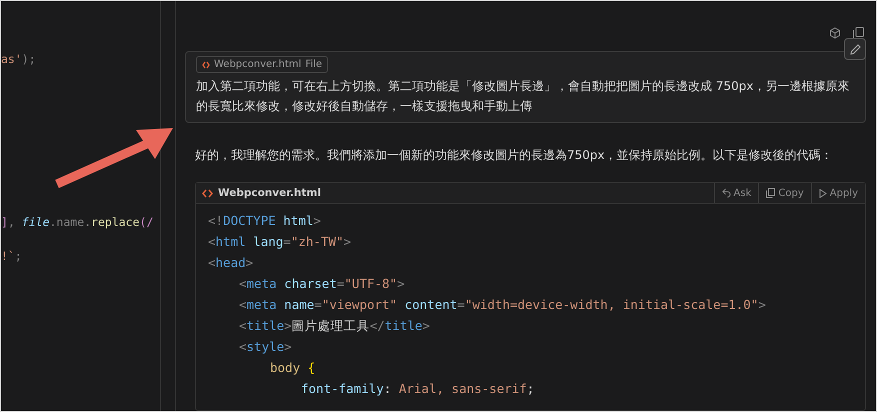 The image size is (877, 412). What do you see at coordinates (835, 33) in the screenshot?
I see `cube-icon` at bounding box center [835, 33].